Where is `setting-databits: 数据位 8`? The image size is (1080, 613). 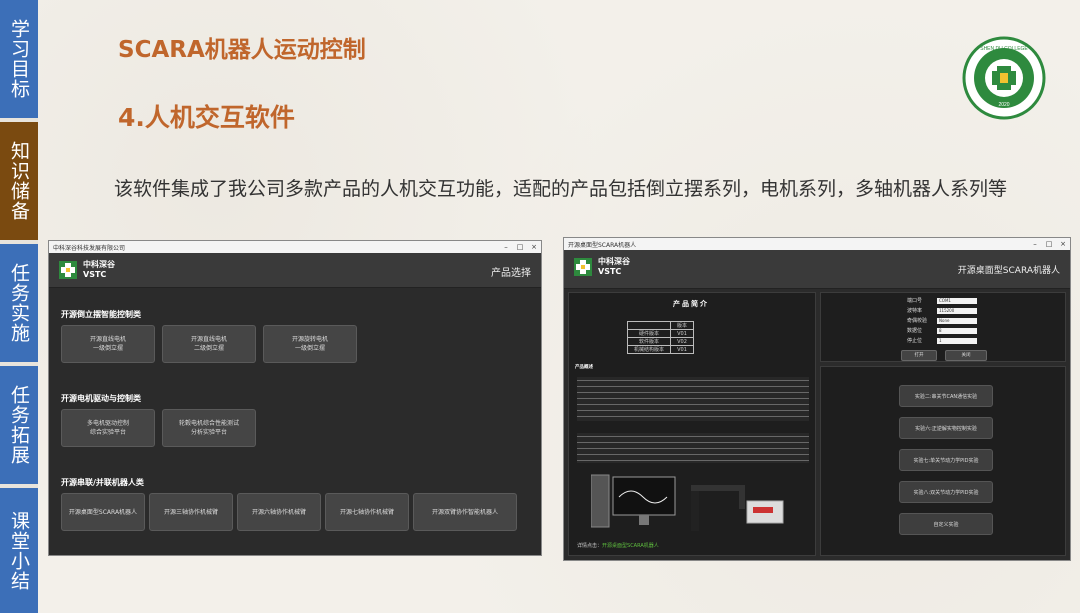
setting-databits: 数据位 8 is located at coordinates (942, 330).